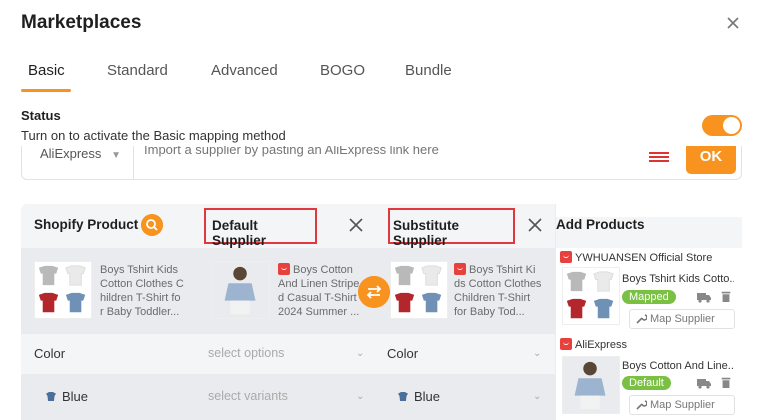 The height and width of the screenshot is (420, 760). What do you see at coordinates (711, 160) in the screenshot?
I see `ok-button: OK` at bounding box center [711, 160].